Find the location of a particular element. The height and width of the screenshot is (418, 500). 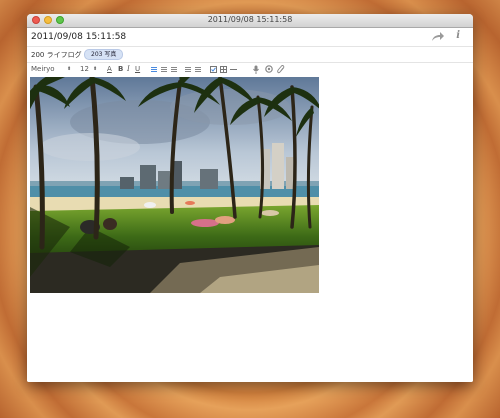

notebook-selector: 200 ライフログ⬍ is located at coordinates (60, 55).